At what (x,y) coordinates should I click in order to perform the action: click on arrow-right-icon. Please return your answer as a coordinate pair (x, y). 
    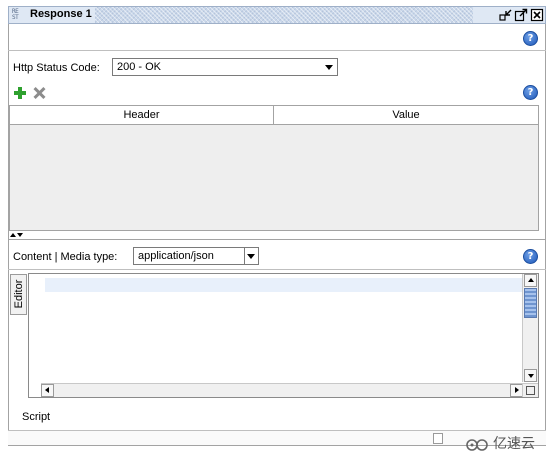
    Looking at the image, I should click on (517, 390).